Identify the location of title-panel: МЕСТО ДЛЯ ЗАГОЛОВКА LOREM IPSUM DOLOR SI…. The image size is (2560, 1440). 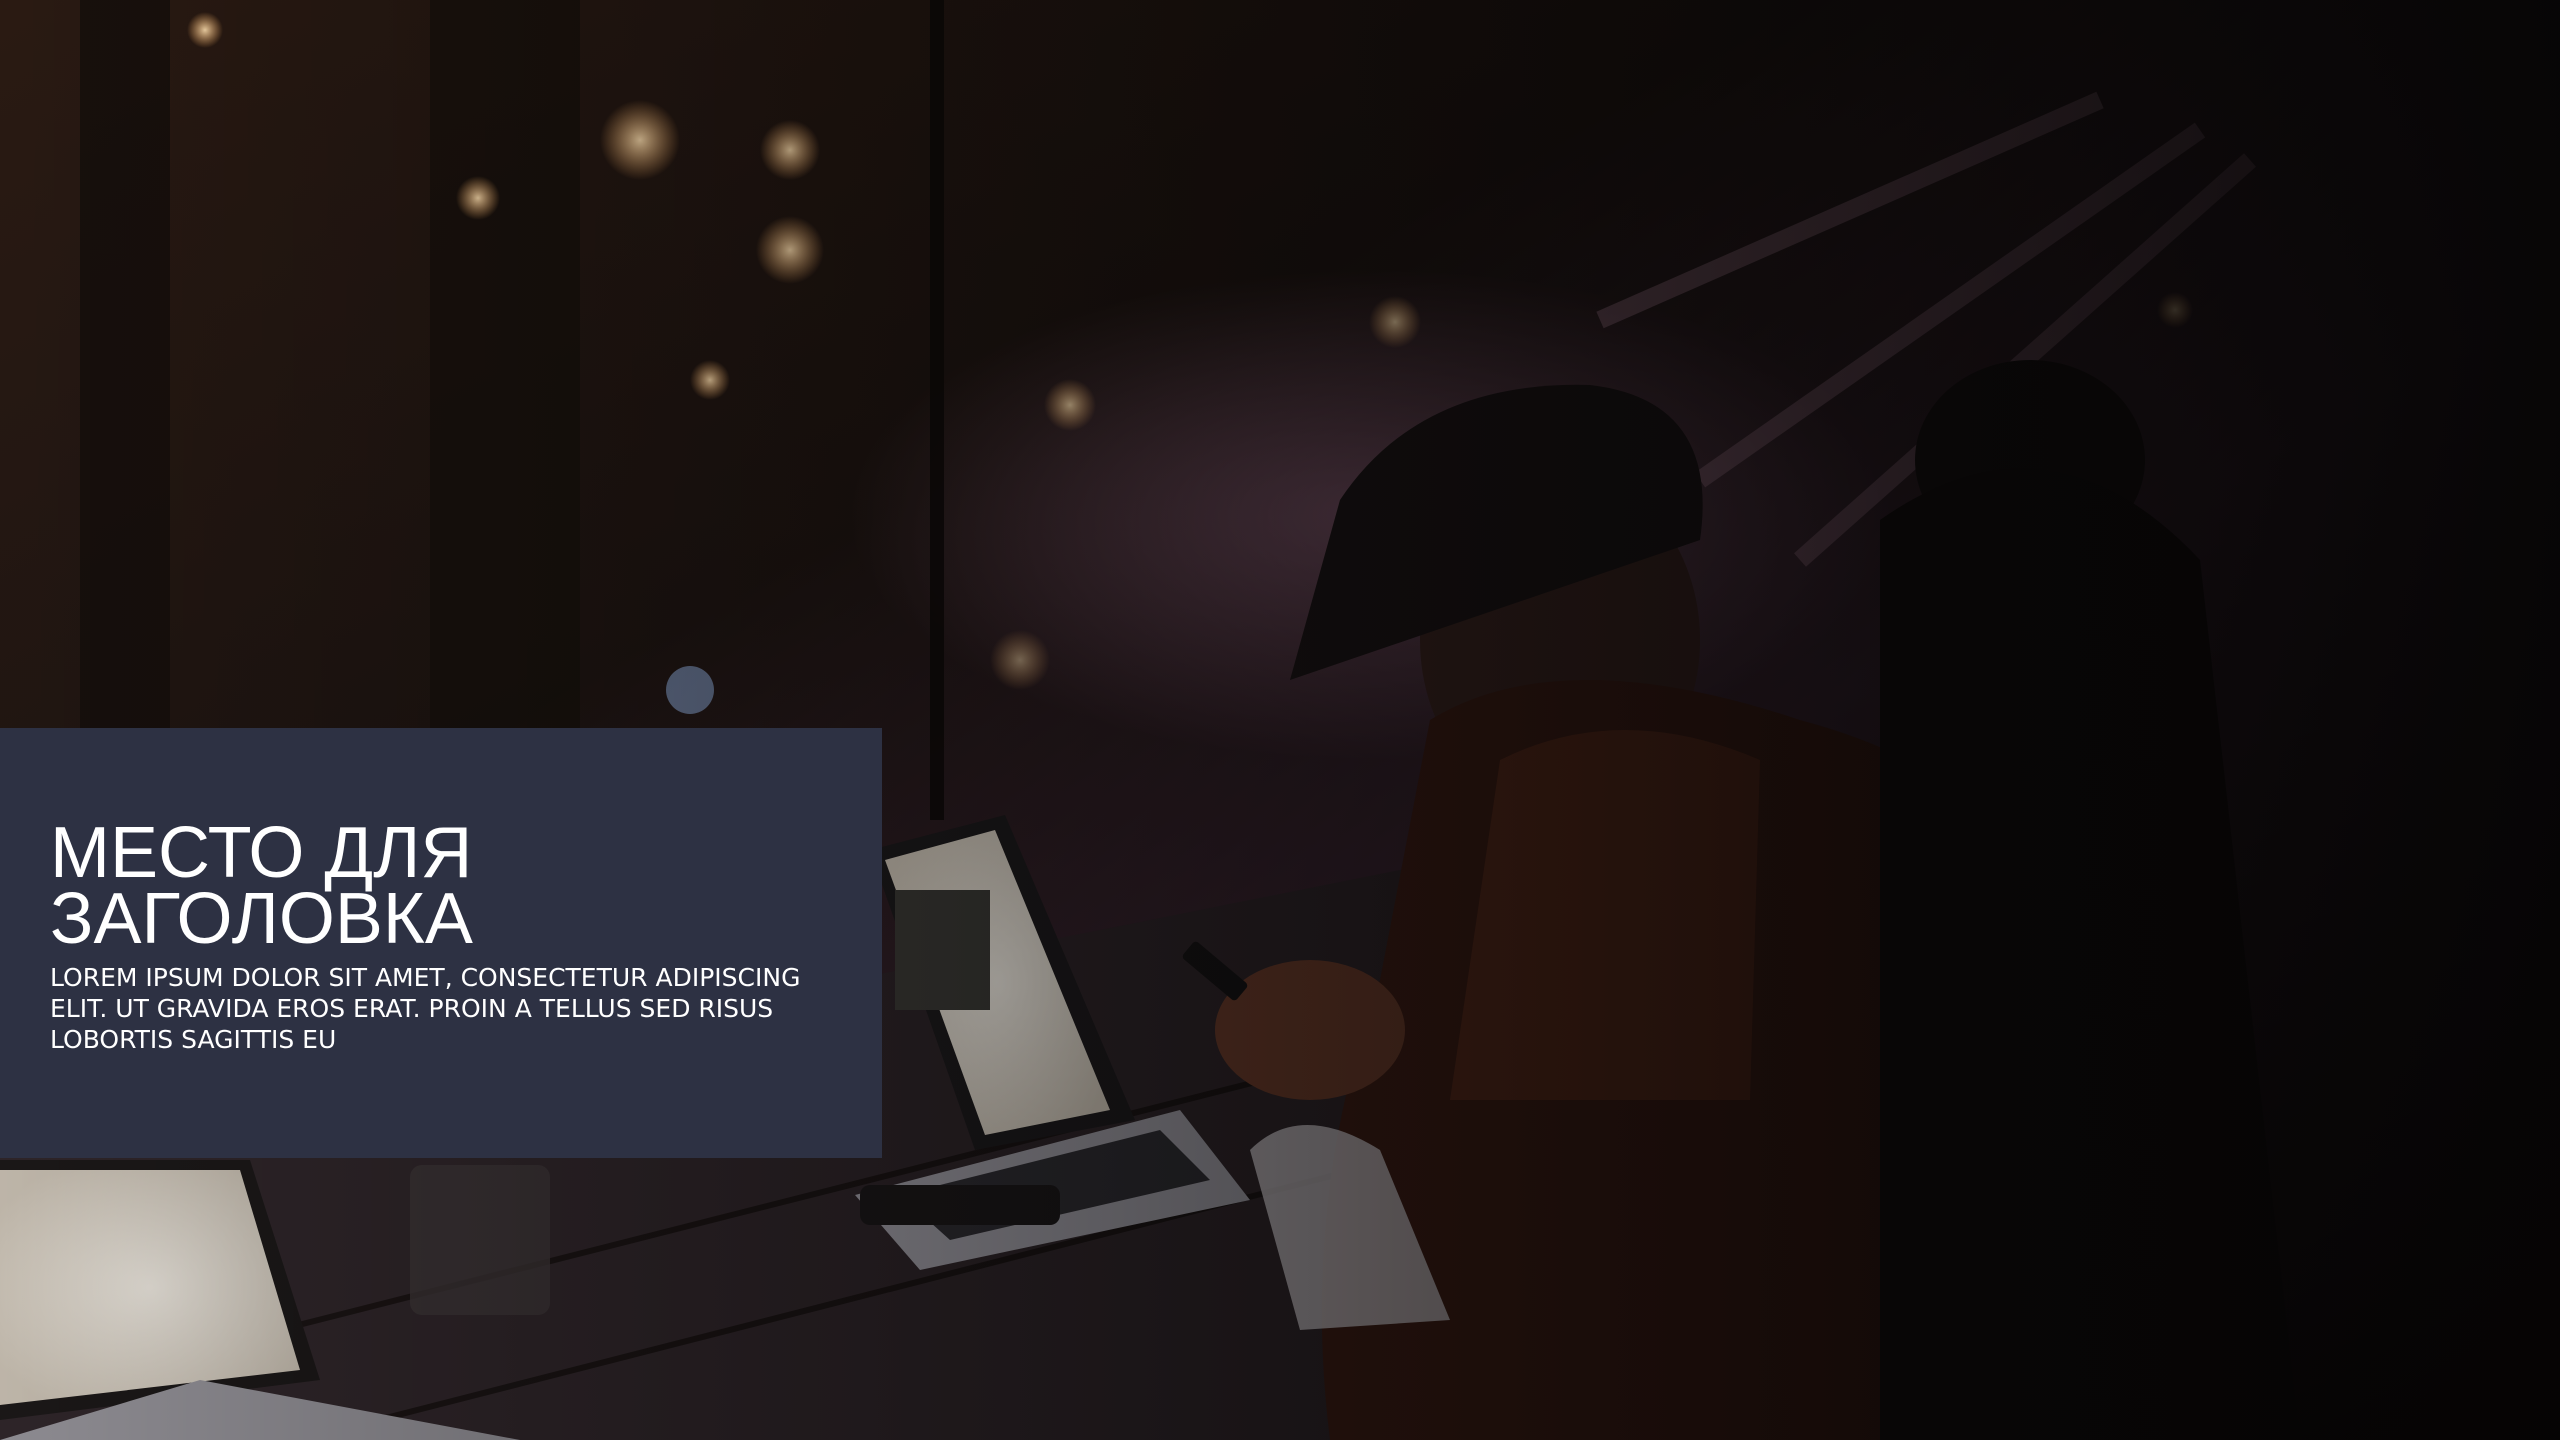
(441, 943).